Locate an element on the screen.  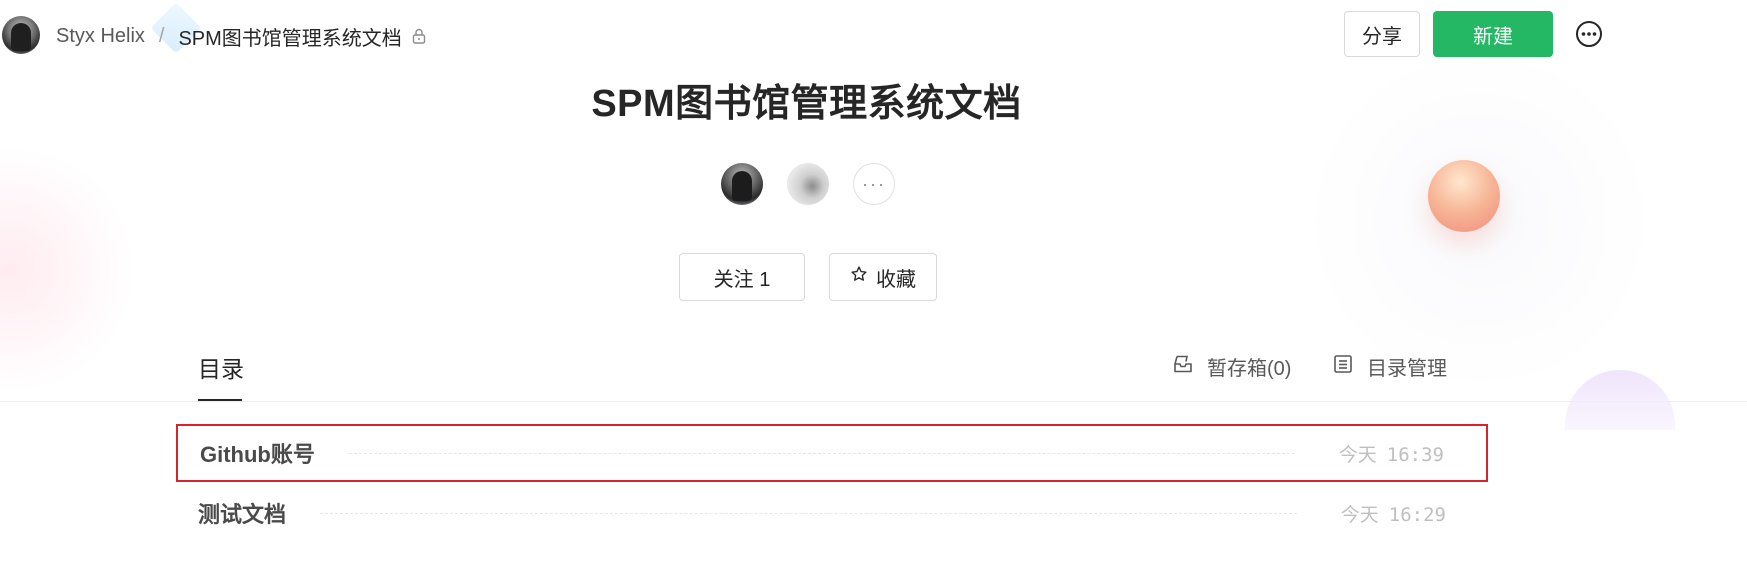
doc-list-item: 测试文档 今天 16:29 is located at coordinates (832, 513).